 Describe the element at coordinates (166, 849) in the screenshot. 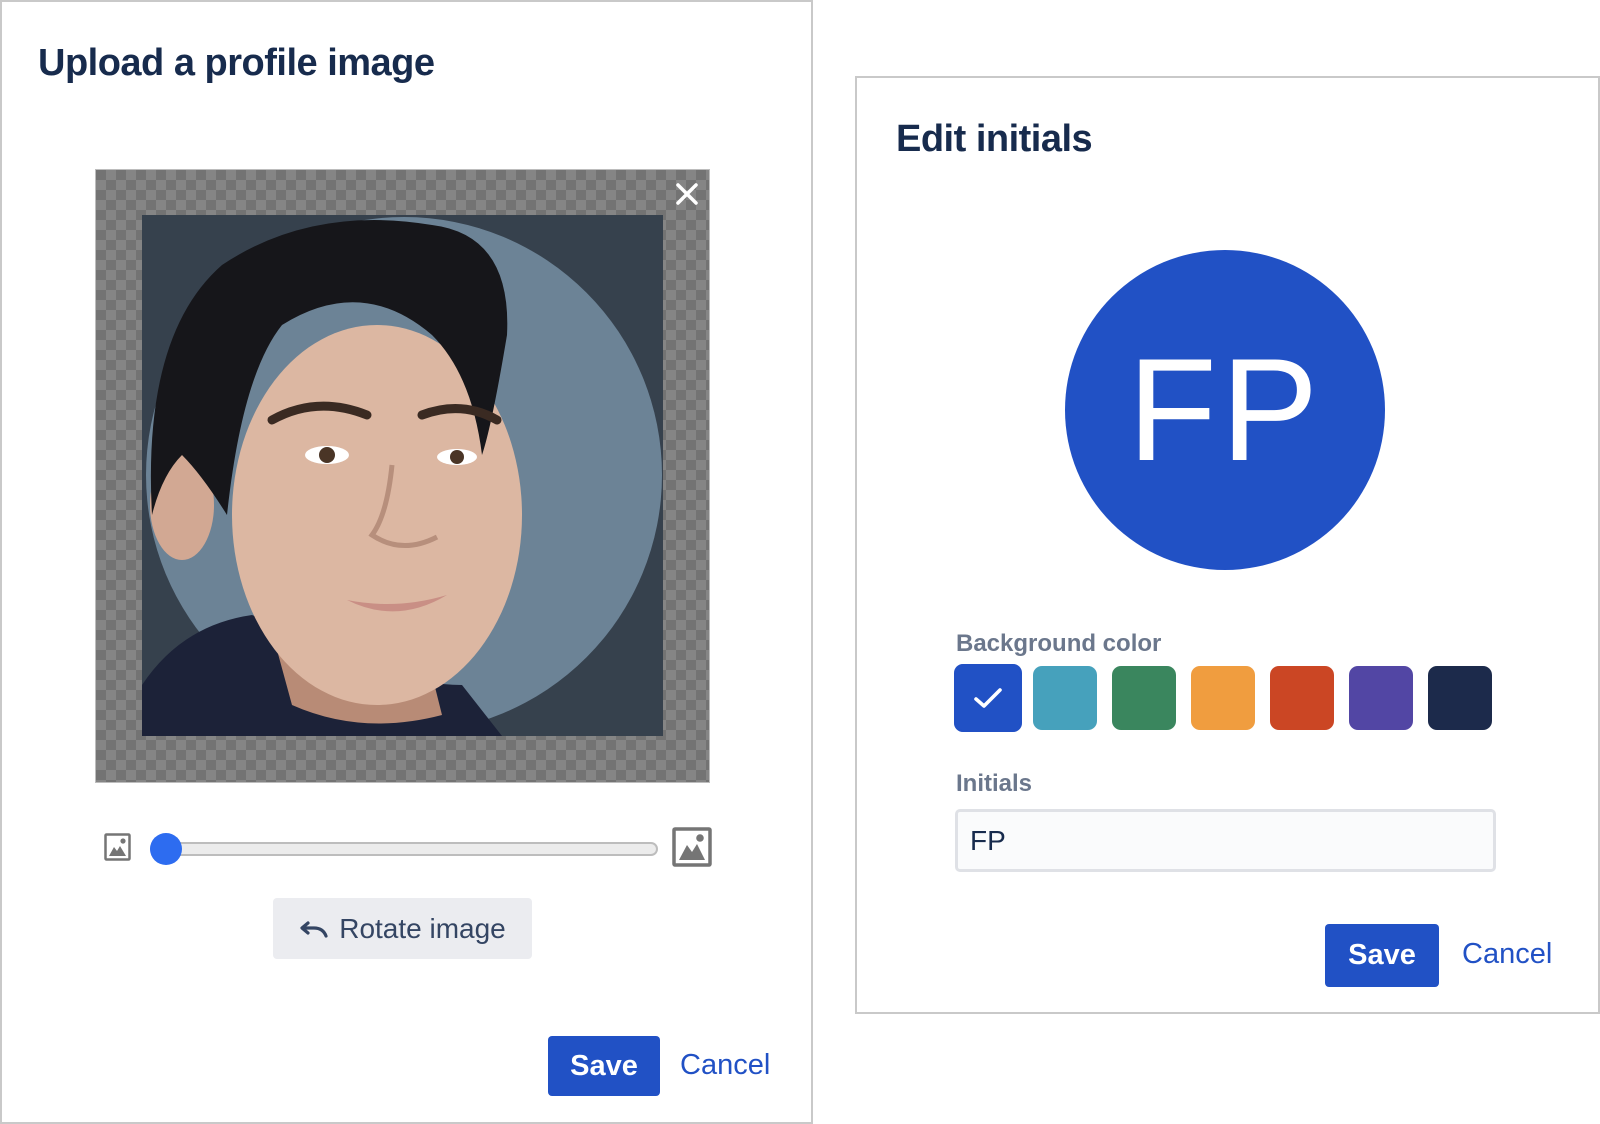

I see `zoom-slider-thumb` at that location.